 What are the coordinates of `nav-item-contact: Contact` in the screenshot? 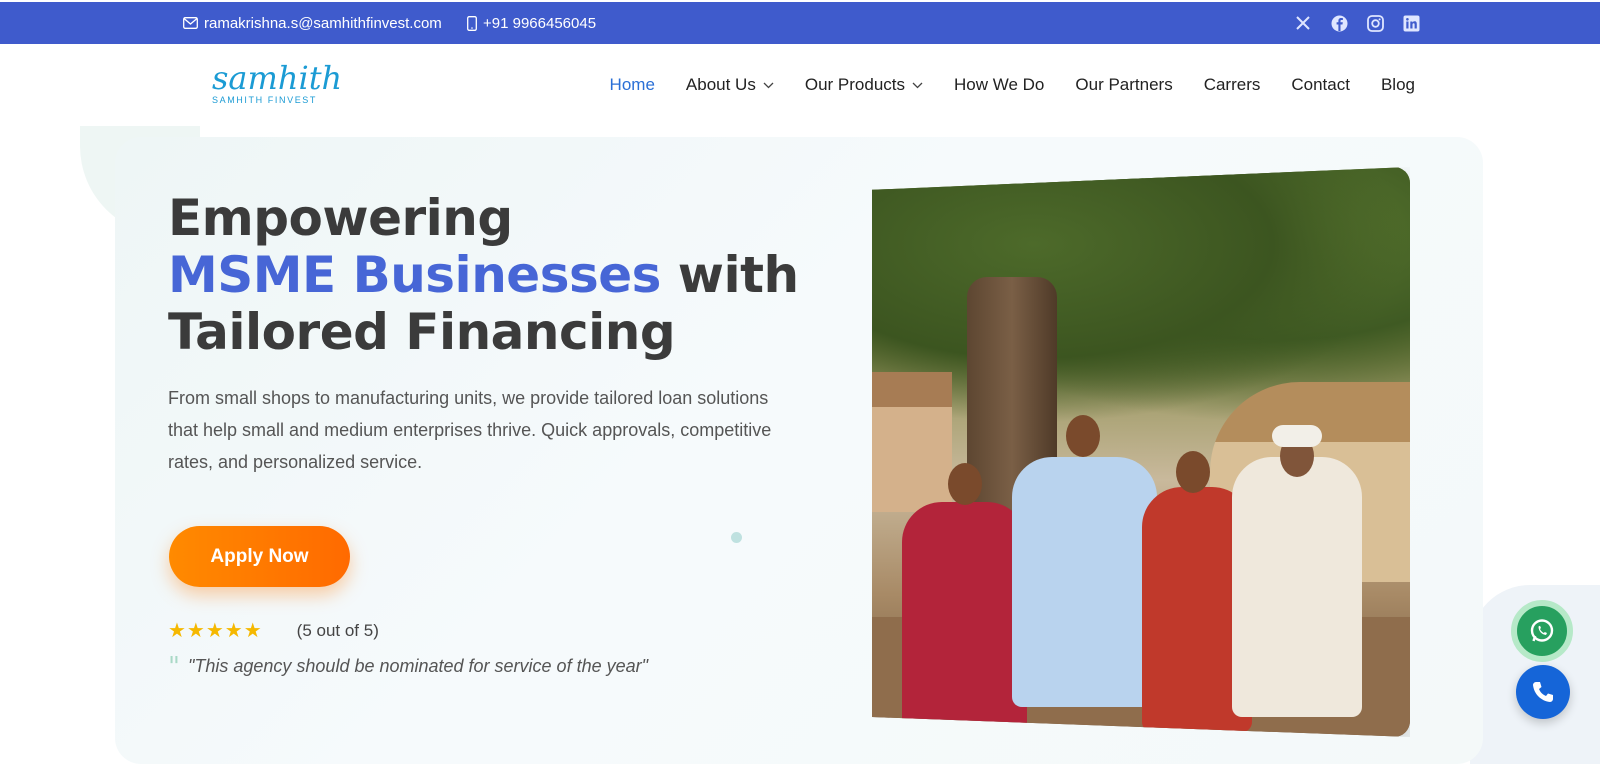 It's located at (1320, 85).